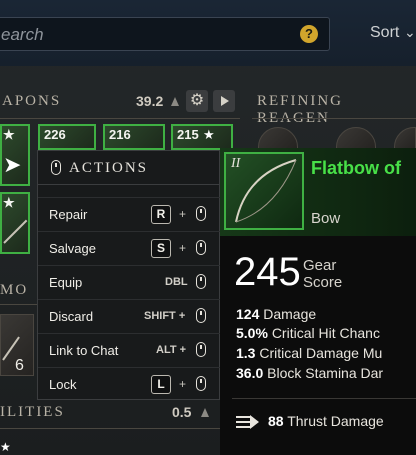 This screenshot has height=455, width=416. I want to click on action-label: Equip, so click(66, 282).